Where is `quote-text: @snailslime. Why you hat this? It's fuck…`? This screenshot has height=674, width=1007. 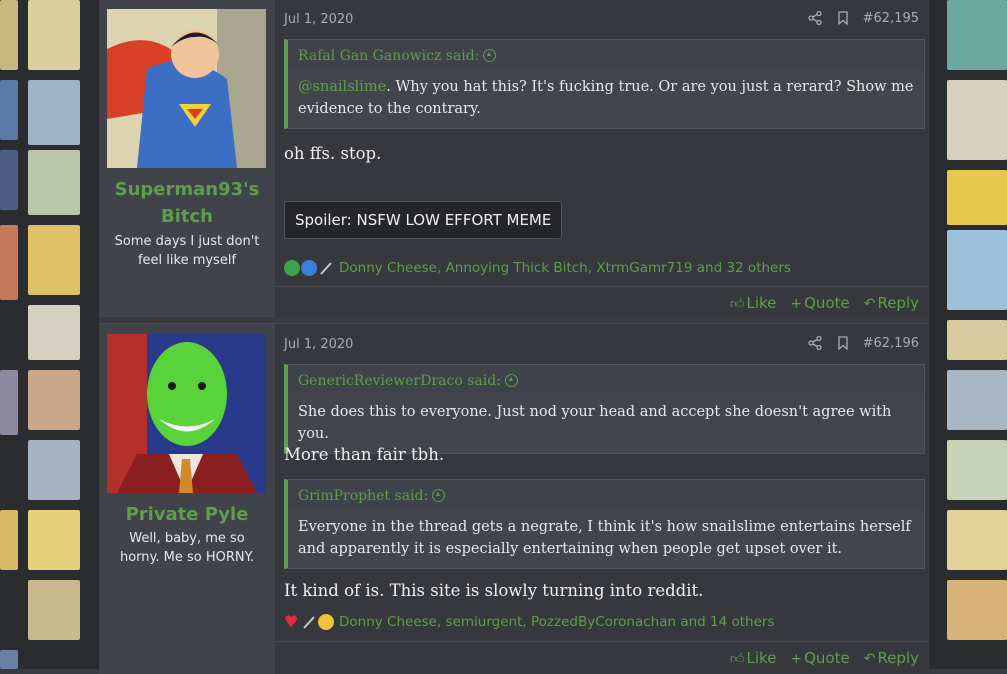
quote-text: @snailslime. Why you hat this? It's fuck… is located at coordinates (606, 98).